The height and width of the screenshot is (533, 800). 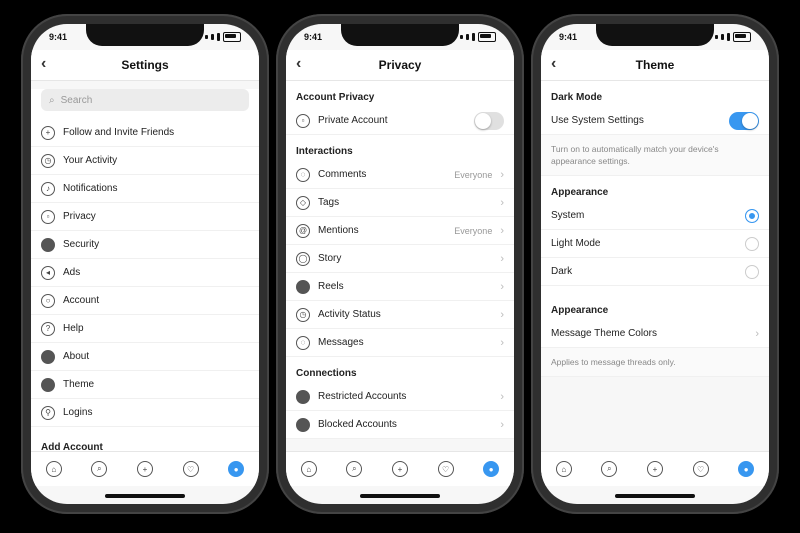 What do you see at coordinates (145, 217) in the screenshot?
I see `settings-item-privacy: ▫ Privacy` at bounding box center [145, 217].